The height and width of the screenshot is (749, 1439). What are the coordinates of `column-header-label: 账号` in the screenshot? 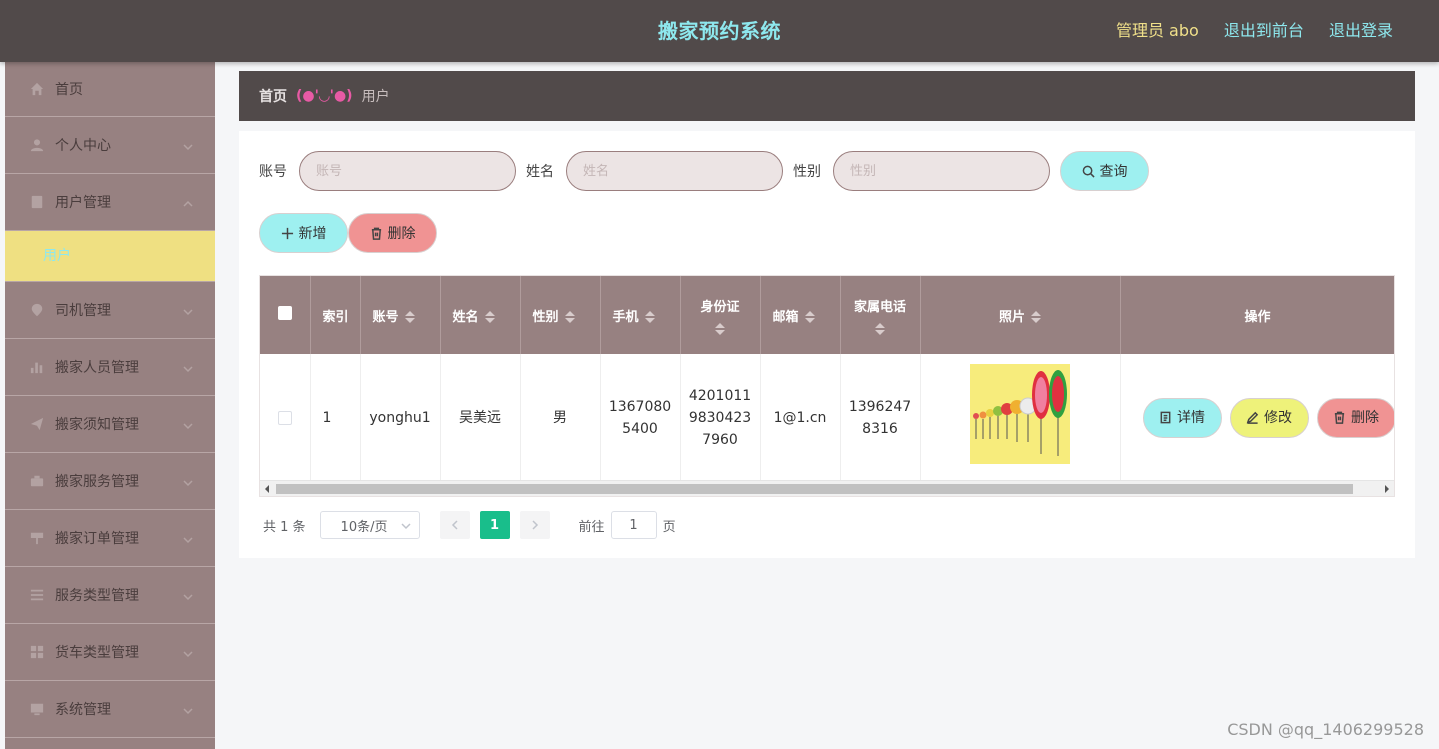 It's located at (385, 317).